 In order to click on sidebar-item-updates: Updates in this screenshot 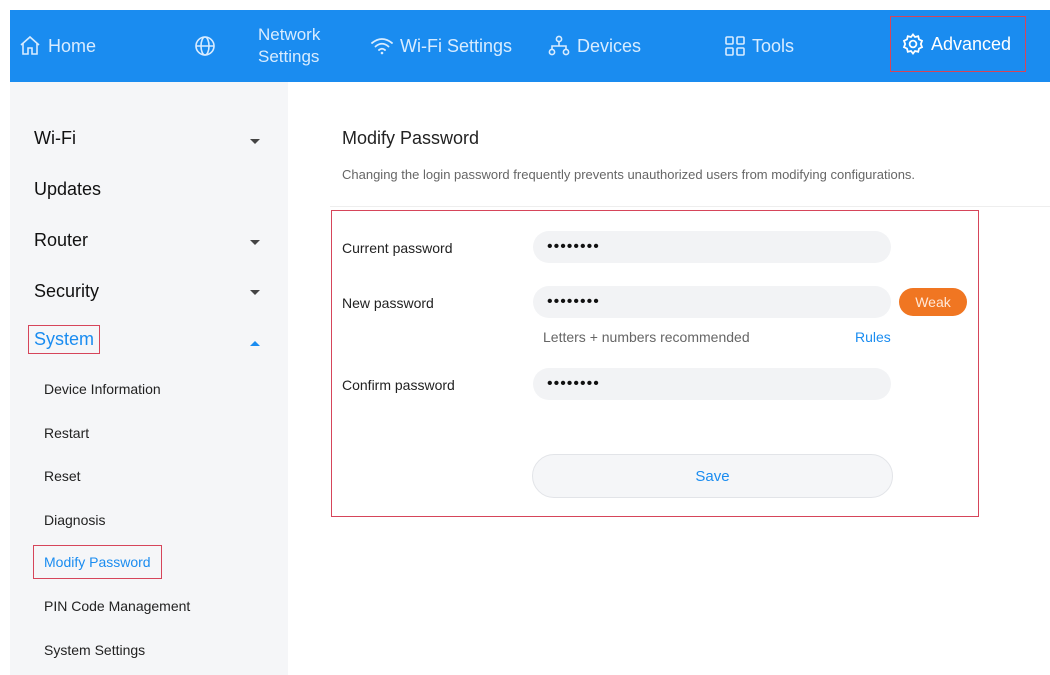, I will do `click(67, 189)`.